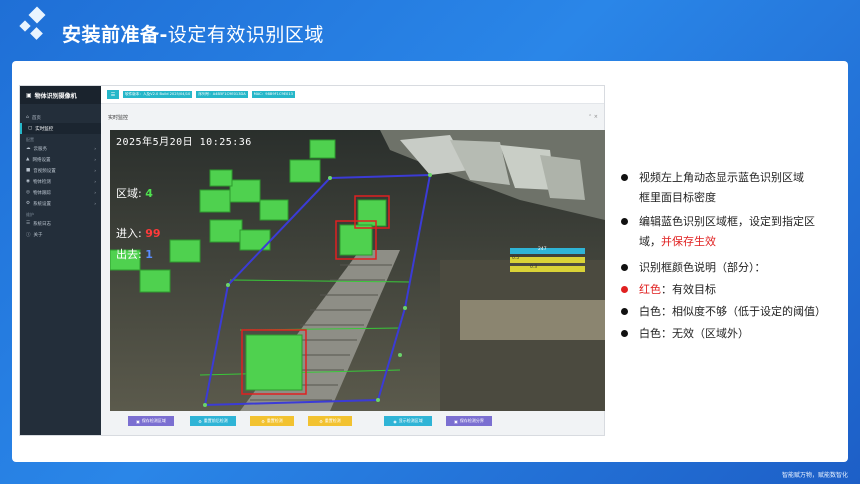  I want to click on monitor-icon: ▢, so click(30, 128).